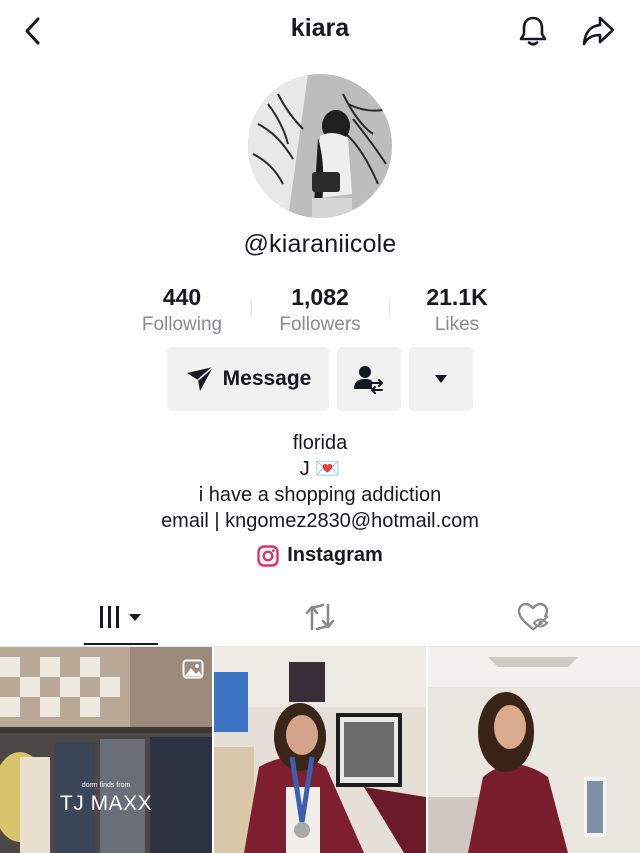 This screenshot has width=640, height=853. I want to click on repost-icon, so click(319, 617).